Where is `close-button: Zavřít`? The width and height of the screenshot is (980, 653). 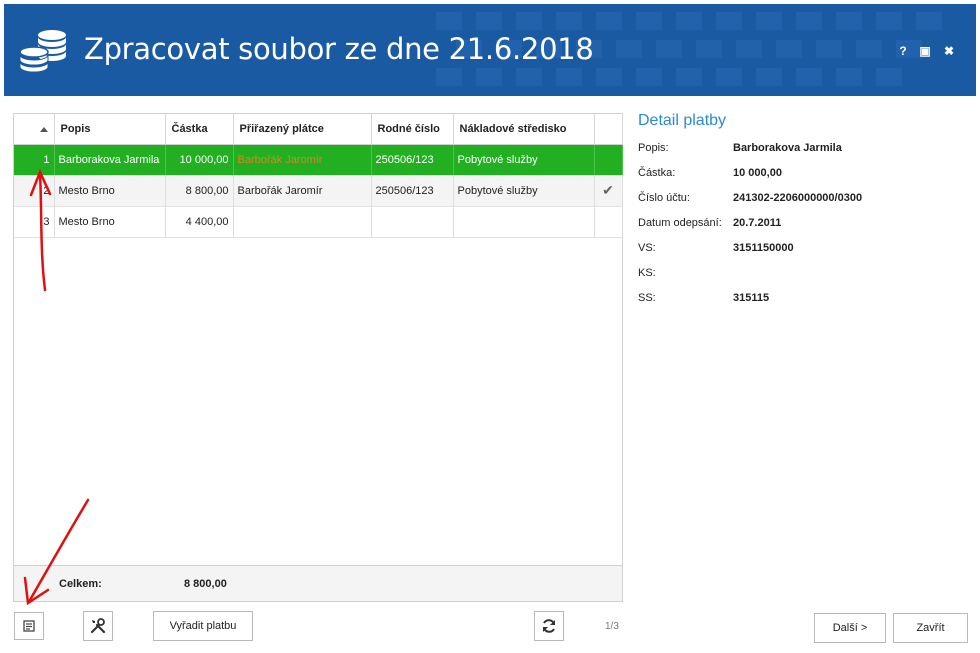
close-button: Zavřít is located at coordinates (930, 628).